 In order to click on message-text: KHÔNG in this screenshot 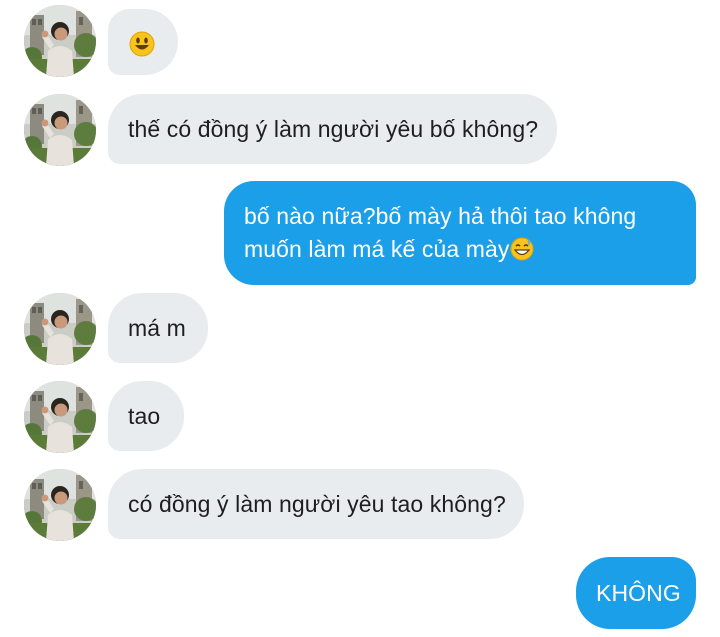, I will do `click(638, 593)`.